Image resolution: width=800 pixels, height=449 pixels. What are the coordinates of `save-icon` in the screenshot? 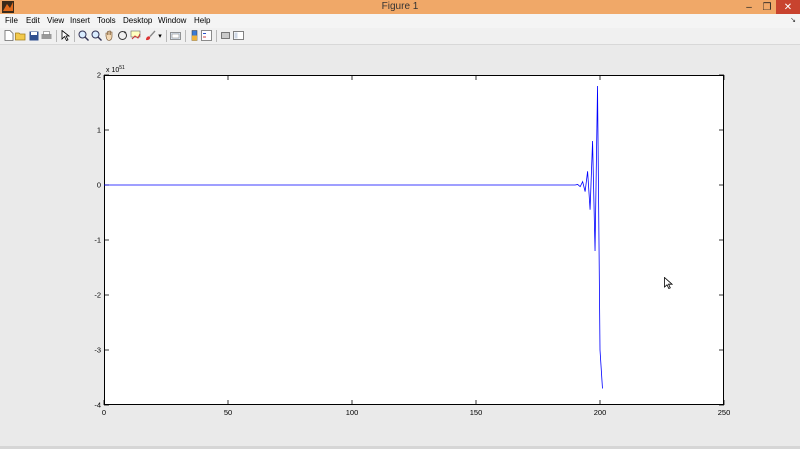 It's located at (33, 35).